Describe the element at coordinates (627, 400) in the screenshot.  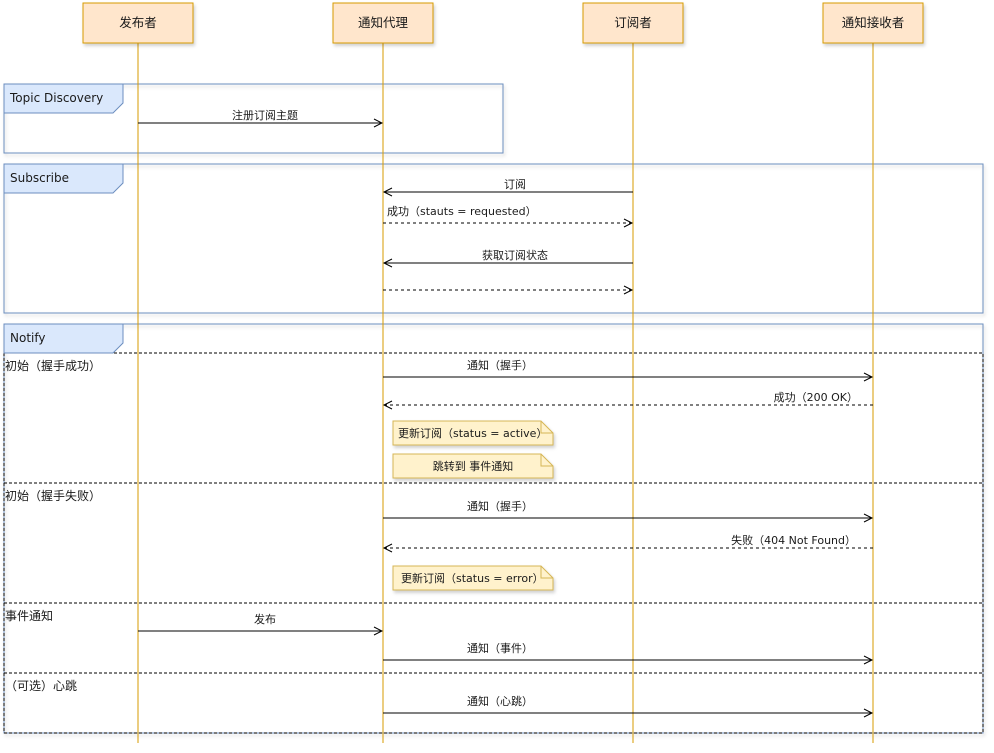
I see `message-handshake-ok: 成功（200 OK）` at that location.